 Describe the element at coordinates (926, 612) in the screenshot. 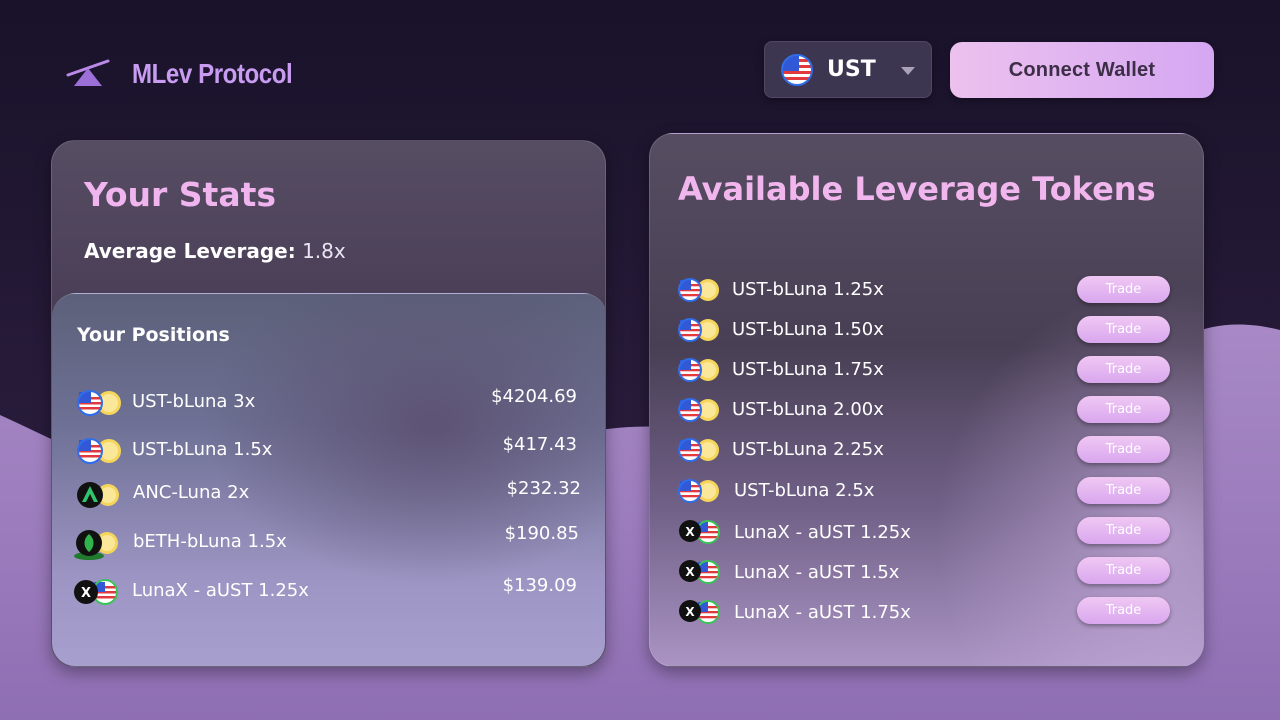

I see `token-row: X LunaX - aUST 1.75x Trade` at that location.